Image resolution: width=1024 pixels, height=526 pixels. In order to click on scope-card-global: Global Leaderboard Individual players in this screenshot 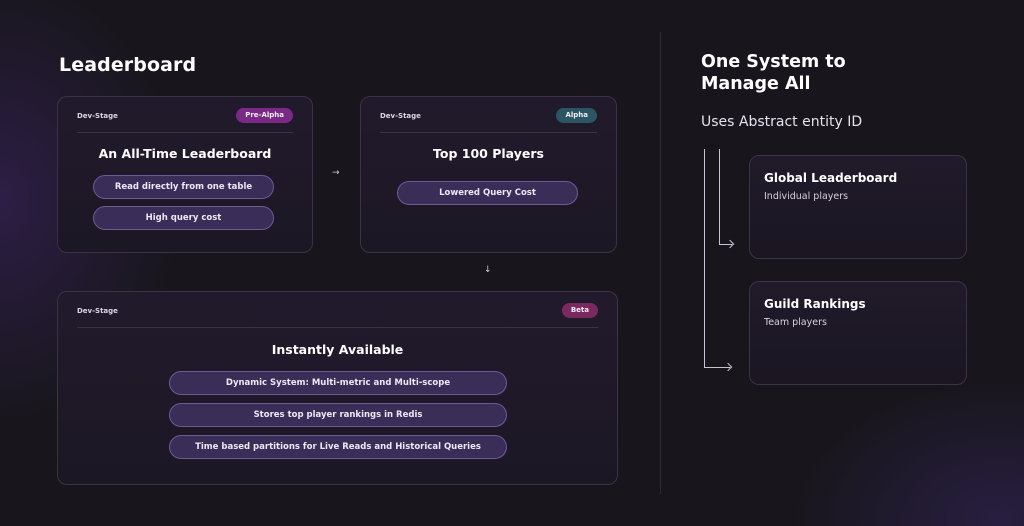, I will do `click(858, 207)`.